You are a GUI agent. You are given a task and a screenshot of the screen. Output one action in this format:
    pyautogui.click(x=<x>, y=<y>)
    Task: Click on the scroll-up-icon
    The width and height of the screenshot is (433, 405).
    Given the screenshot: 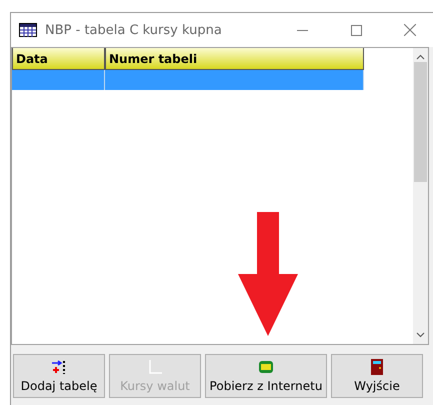 What is the action you would take?
    pyautogui.click(x=420, y=57)
    